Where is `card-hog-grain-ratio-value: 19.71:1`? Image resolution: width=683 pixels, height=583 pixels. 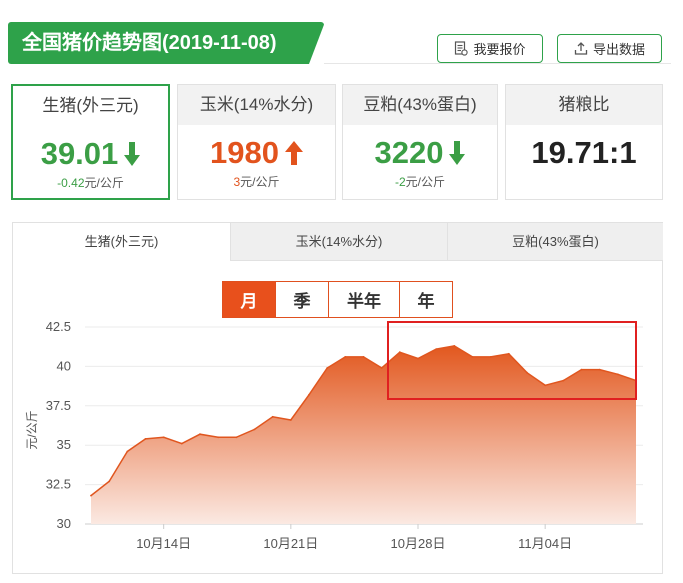
card-hog-grain-ratio-value: 19.71:1 is located at coordinates (584, 152).